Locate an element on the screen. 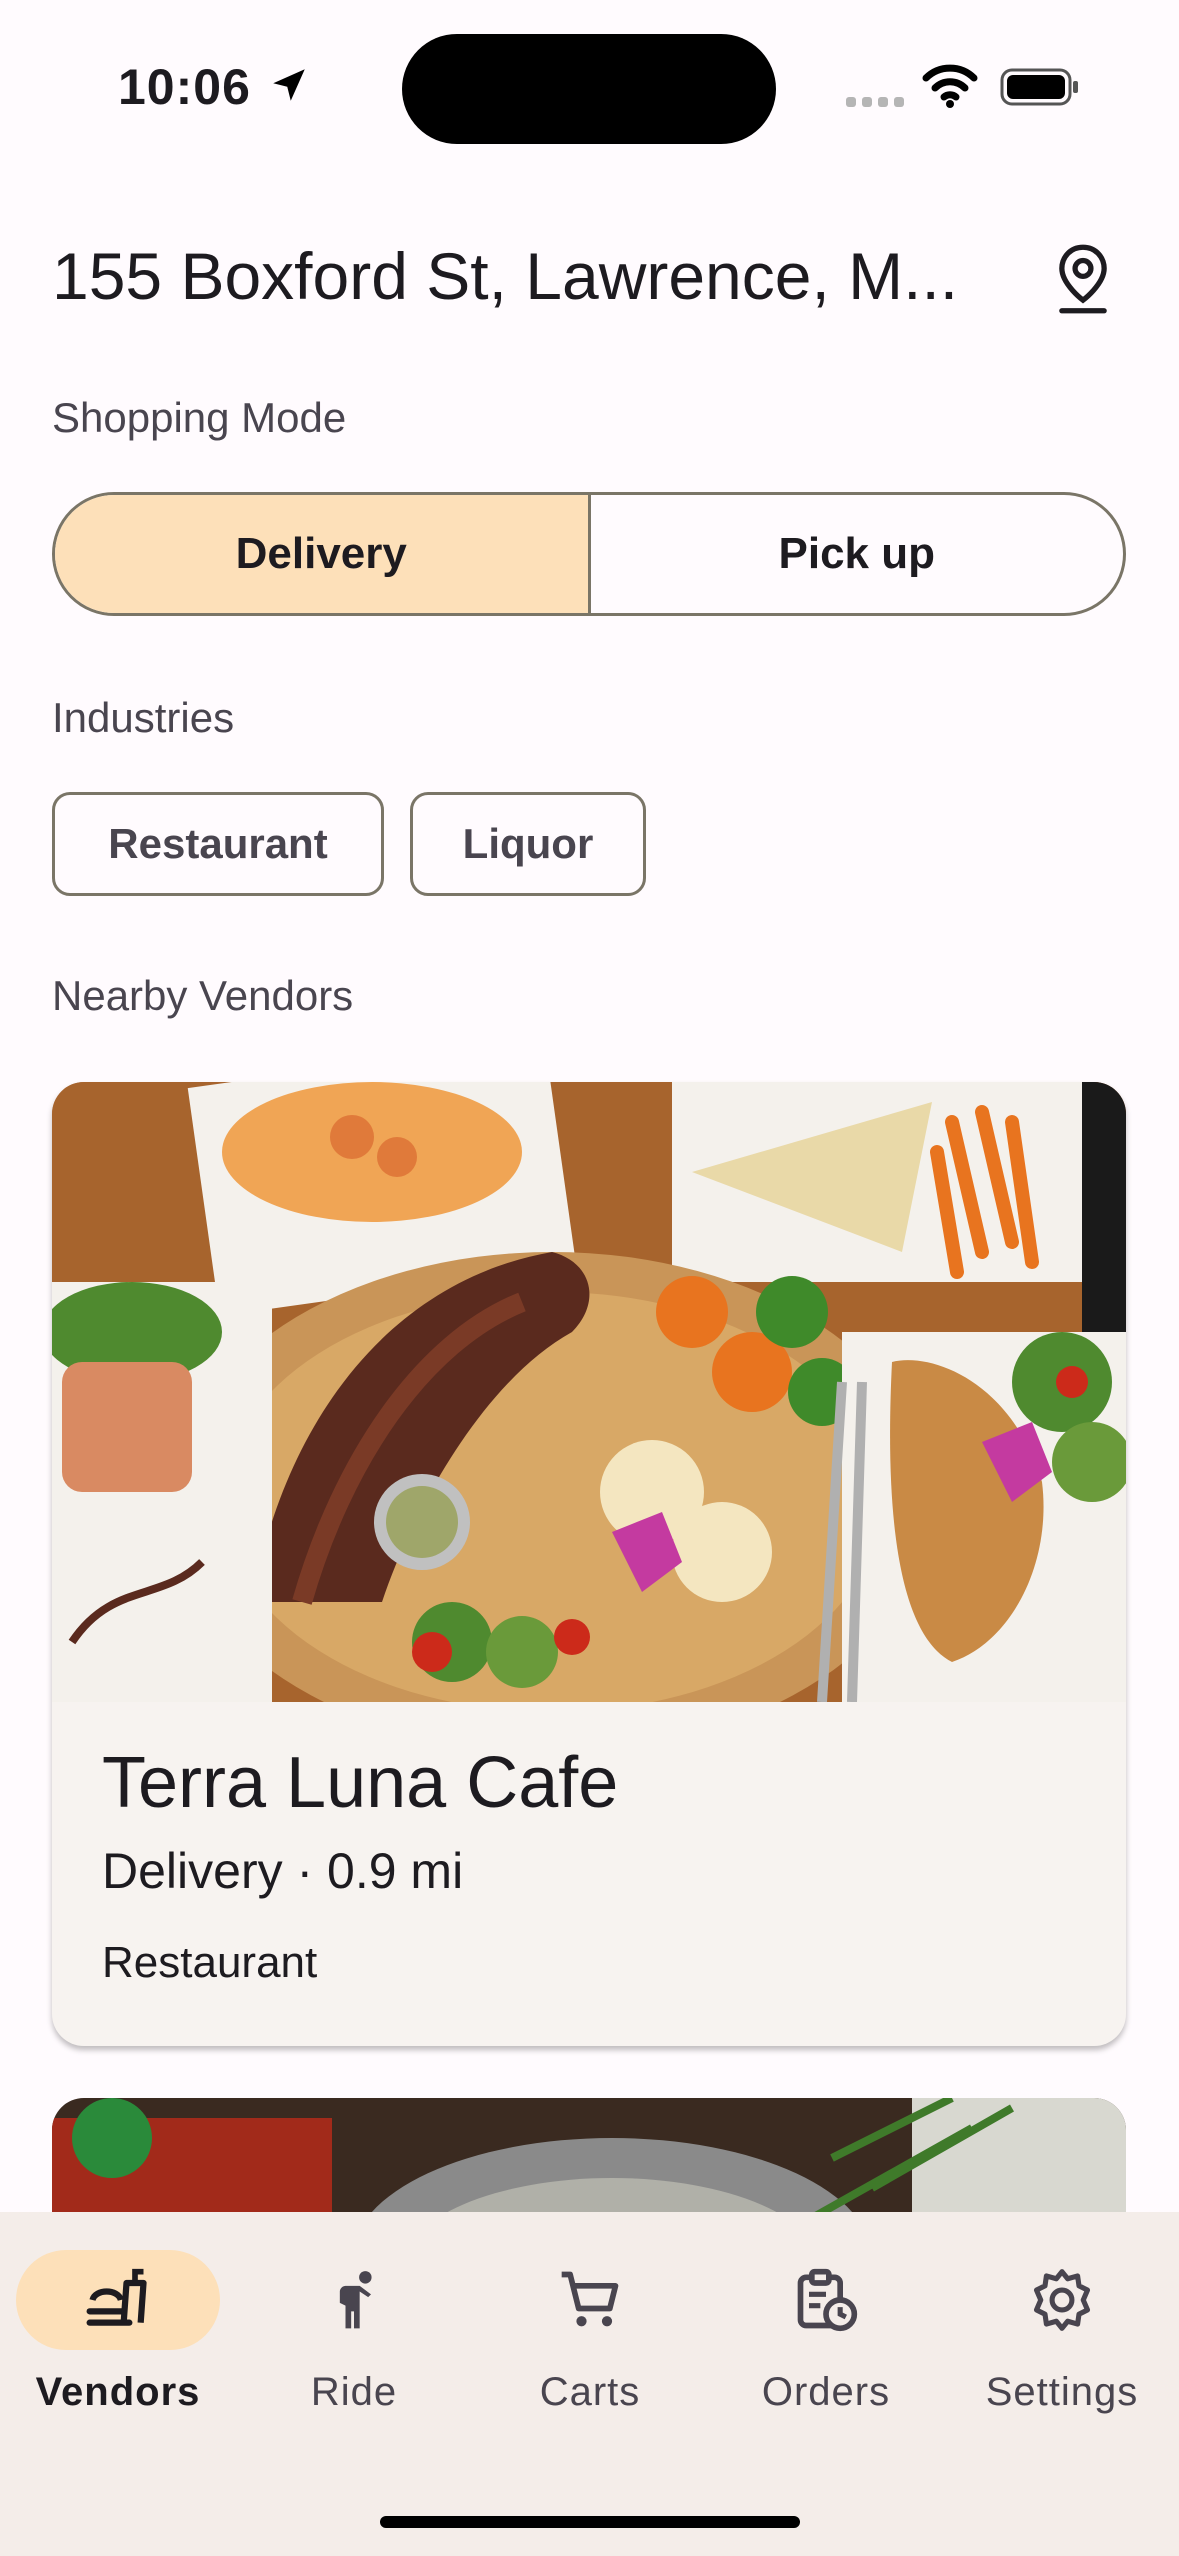 The height and width of the screenshot is (2556, 1179). gear-icon is located at coordinates (1062, 2300).